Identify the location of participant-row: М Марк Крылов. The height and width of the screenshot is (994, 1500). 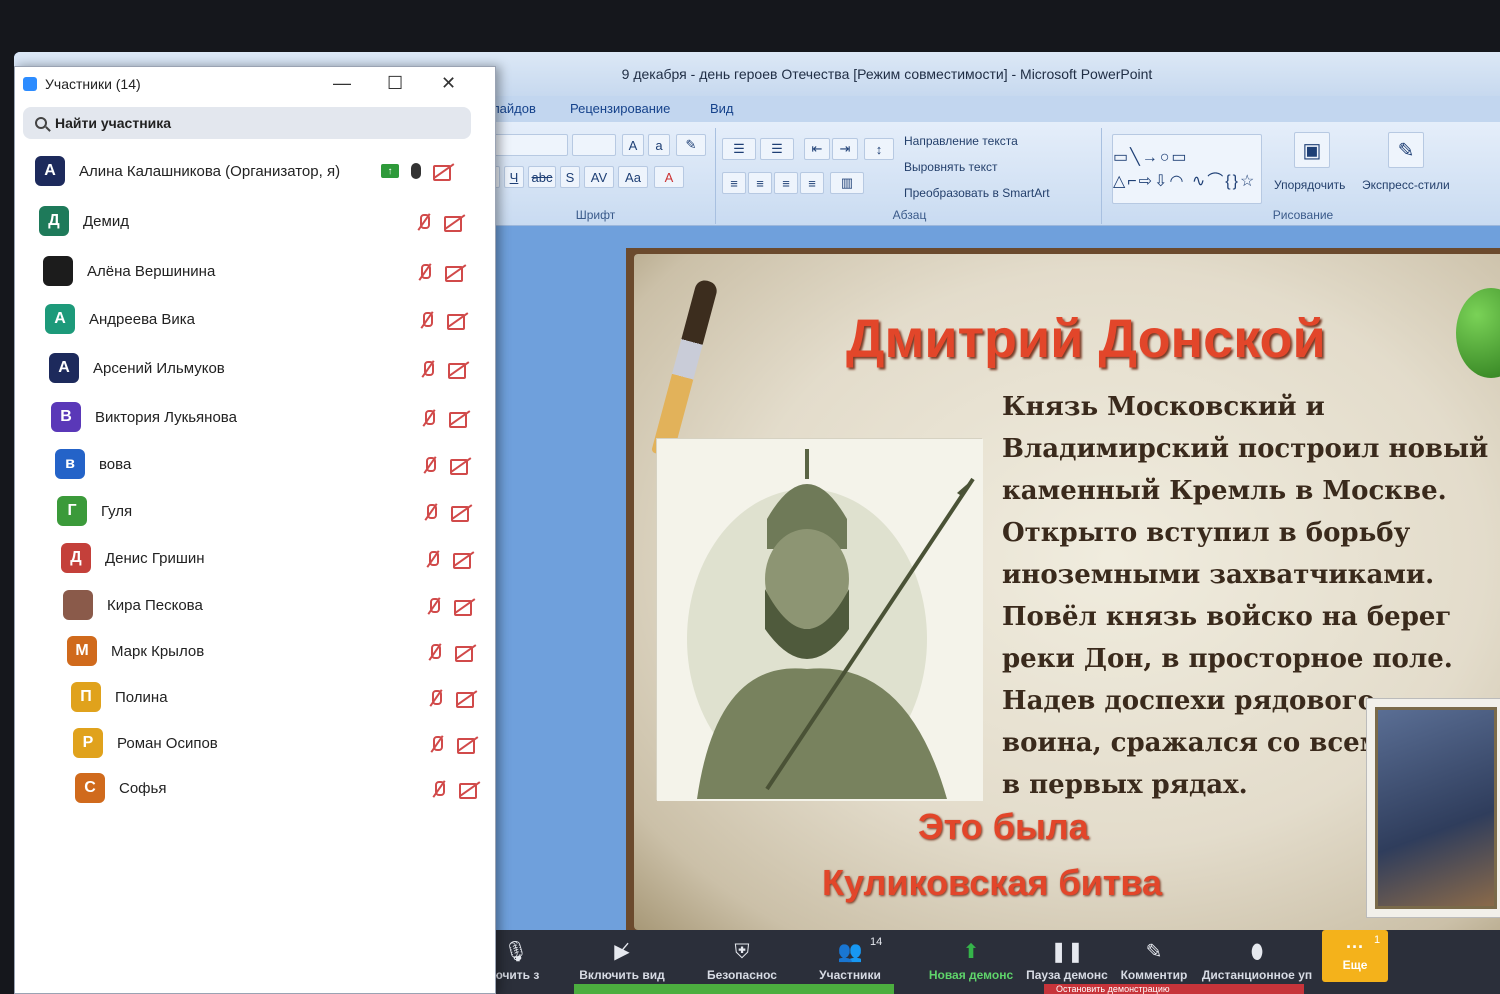
(135, 651).